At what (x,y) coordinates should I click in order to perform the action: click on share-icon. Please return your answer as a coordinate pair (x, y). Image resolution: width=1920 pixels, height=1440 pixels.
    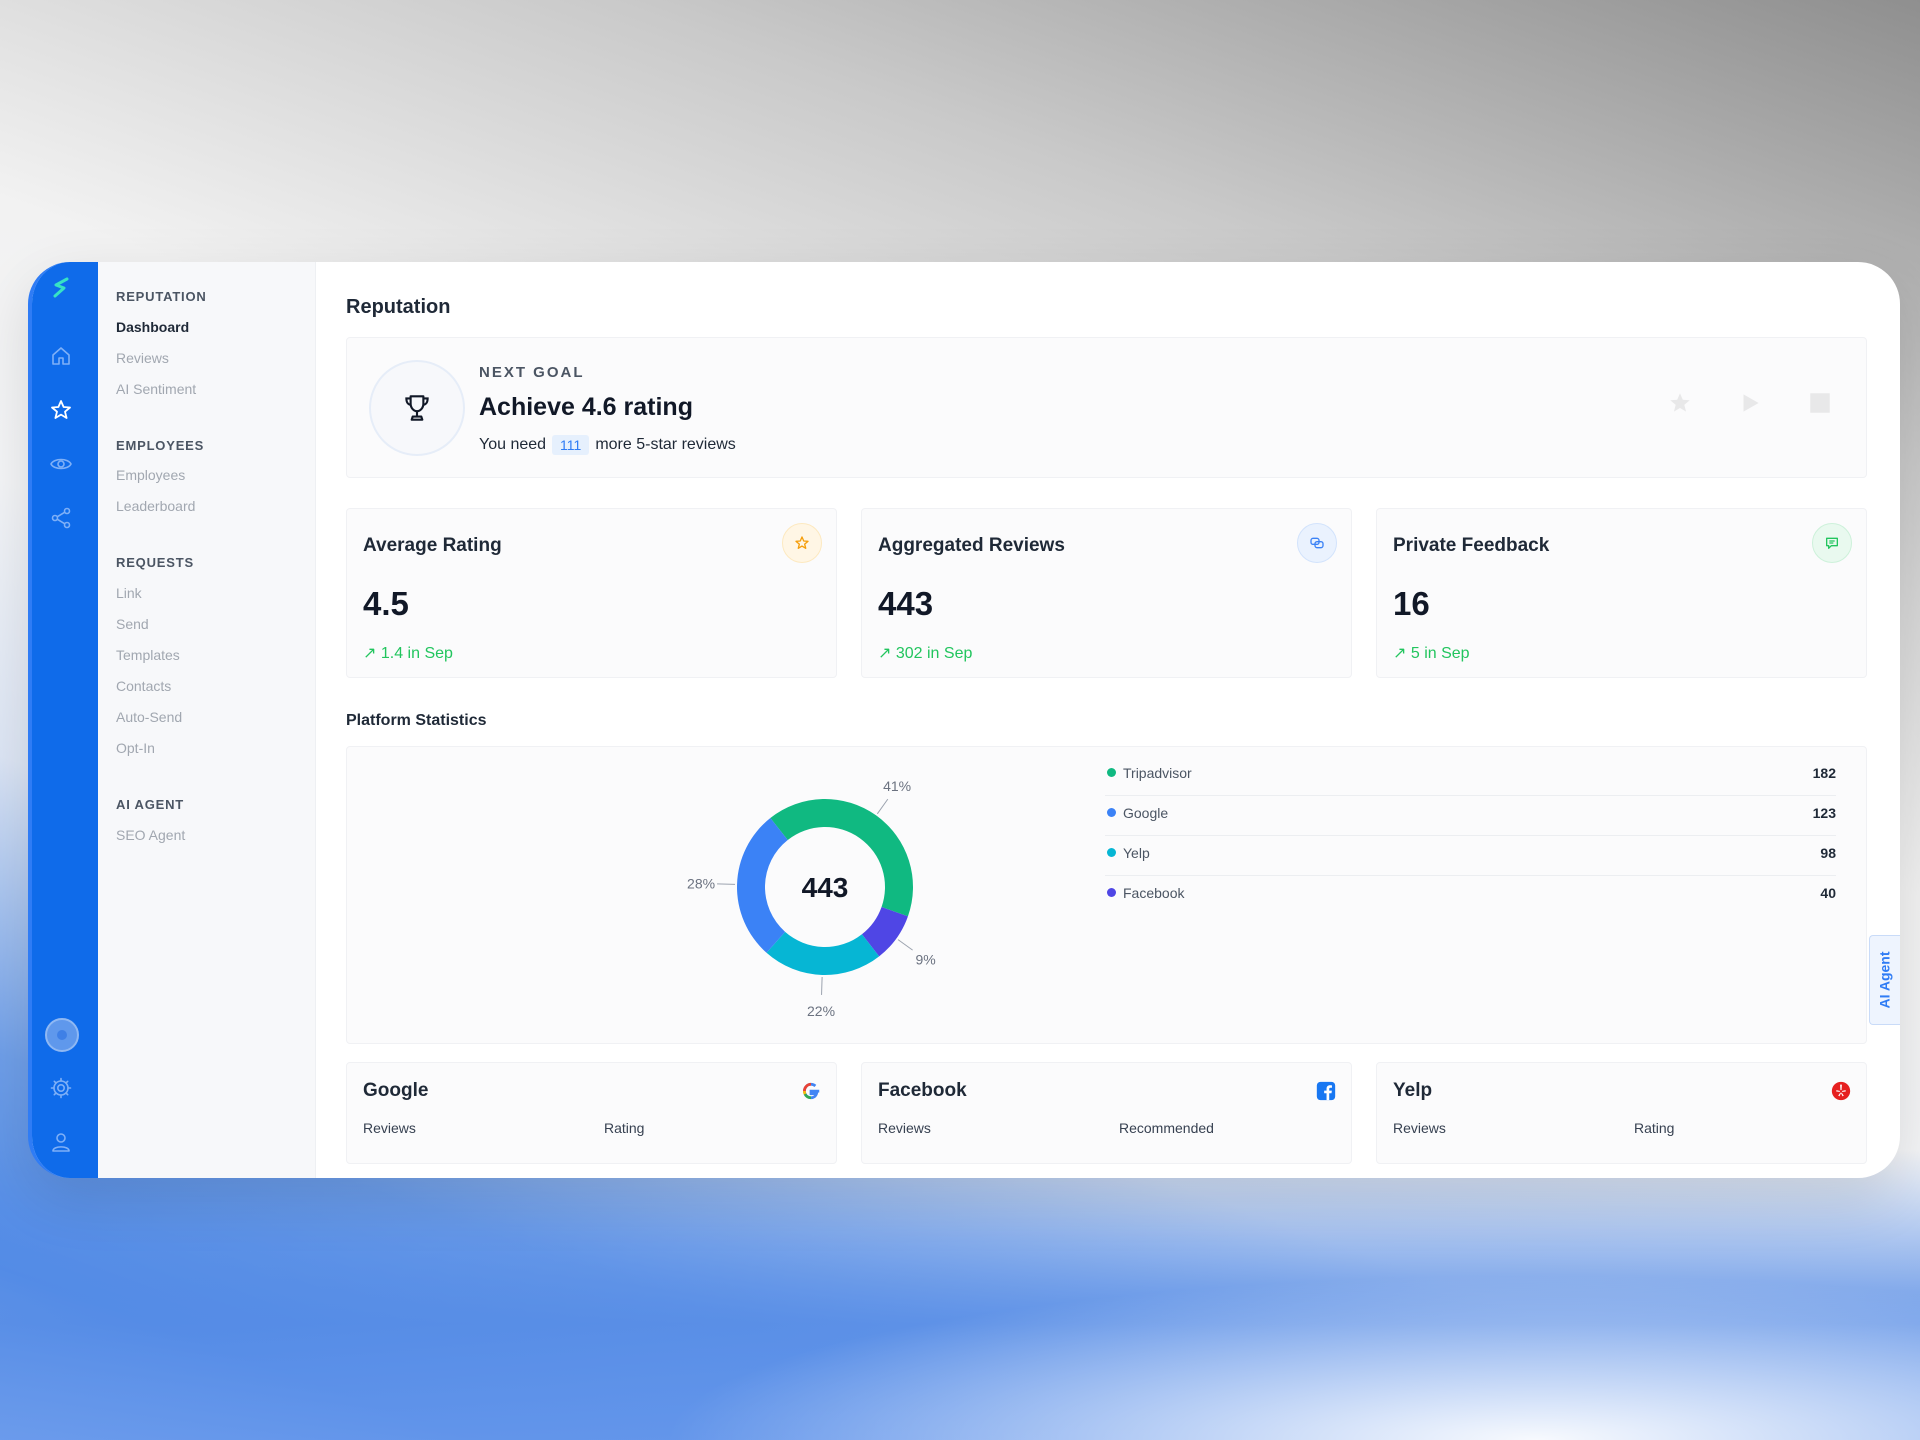
    Looking at the image, I should click on (61, 518).